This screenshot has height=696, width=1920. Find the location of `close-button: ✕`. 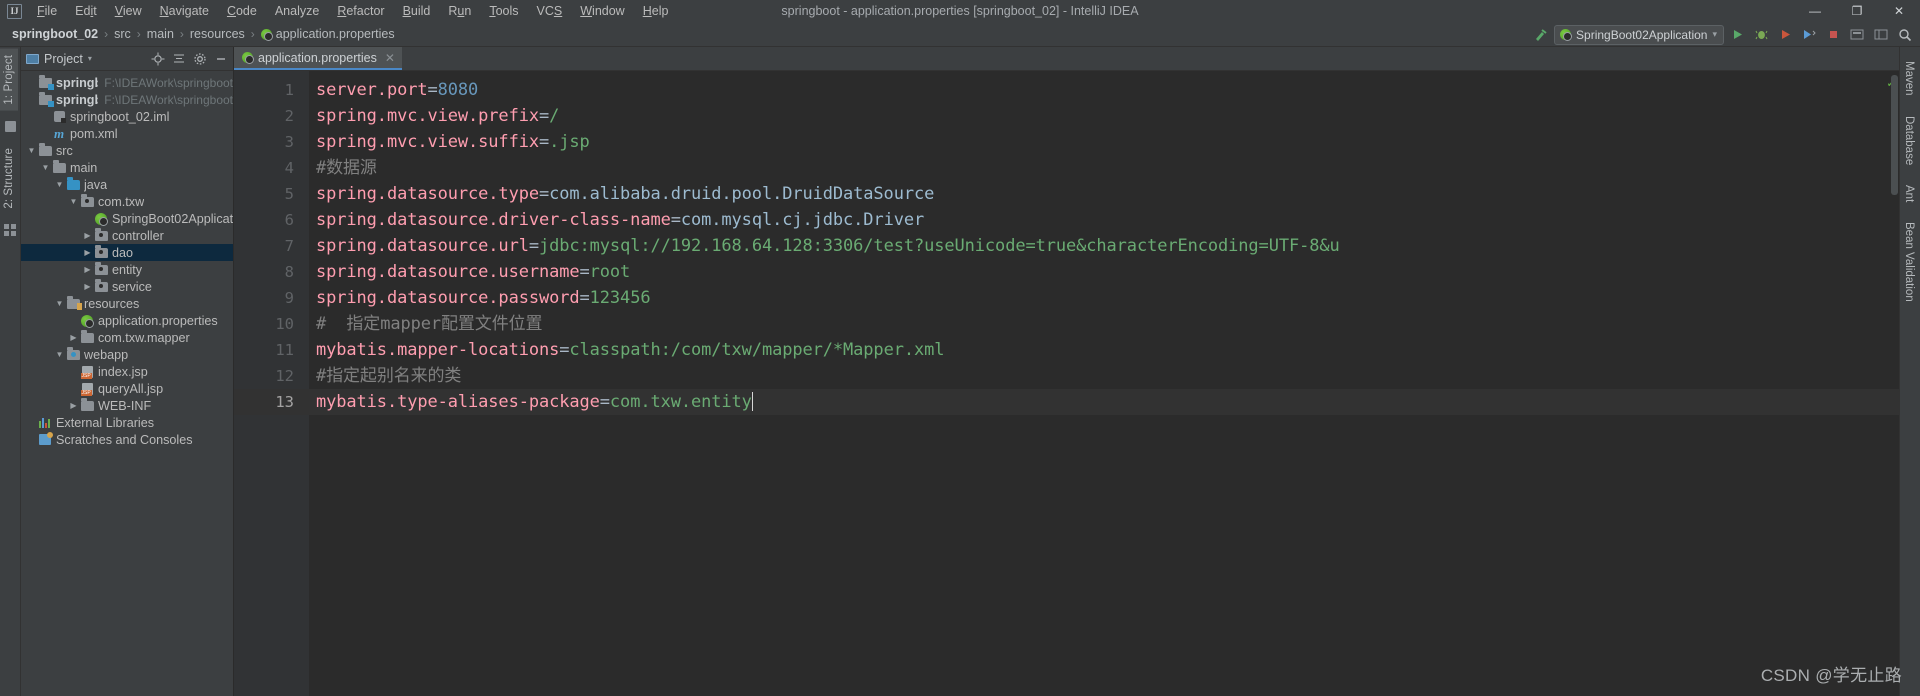

close-button: ✕ is located at coordinates (1899, 11).